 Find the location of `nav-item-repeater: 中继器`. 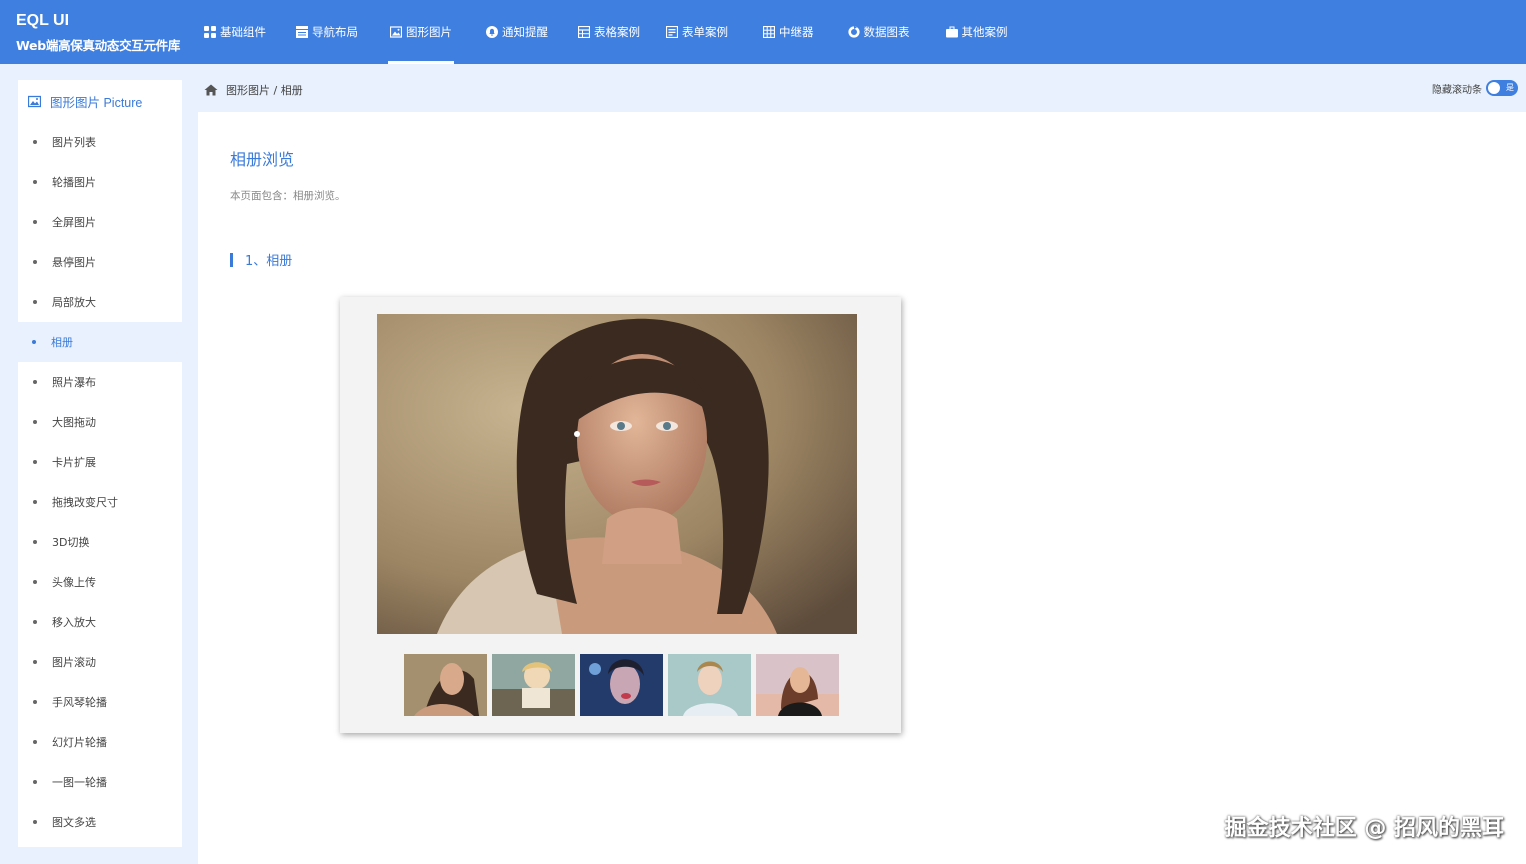

nav-item-repeater: 中继器 is located at coordinates (788, 32).